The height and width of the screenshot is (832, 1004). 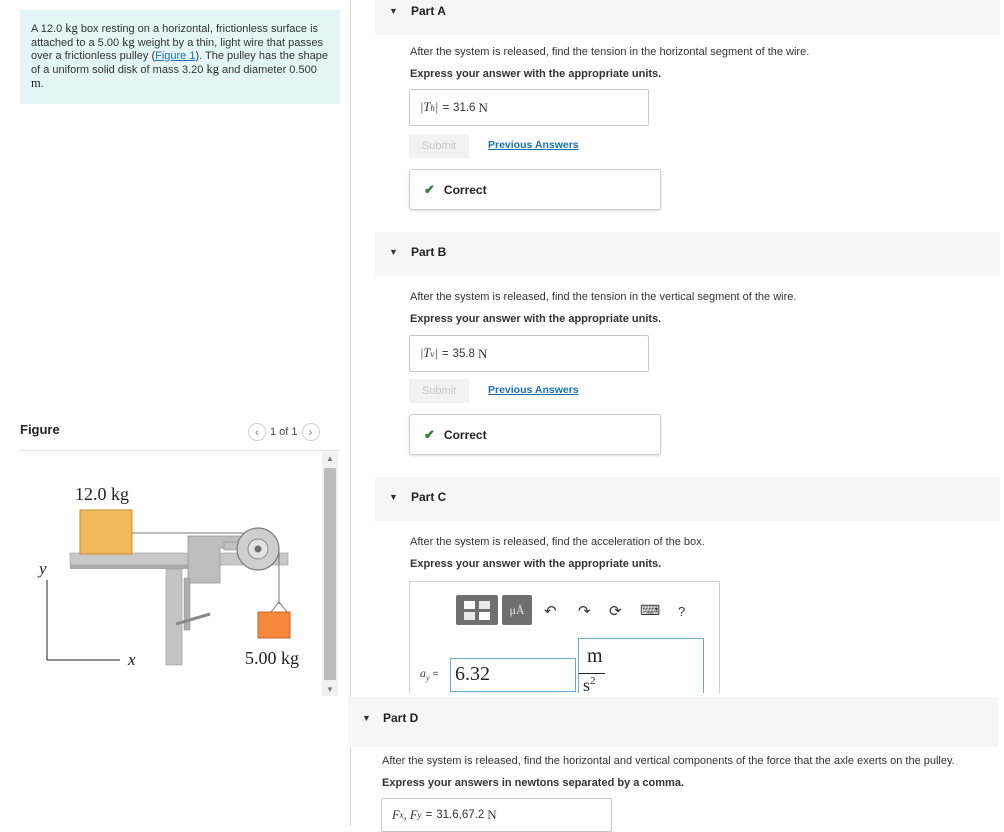 I want to click on part-a-header: ▼ Part A, so click(x=687, y=17).